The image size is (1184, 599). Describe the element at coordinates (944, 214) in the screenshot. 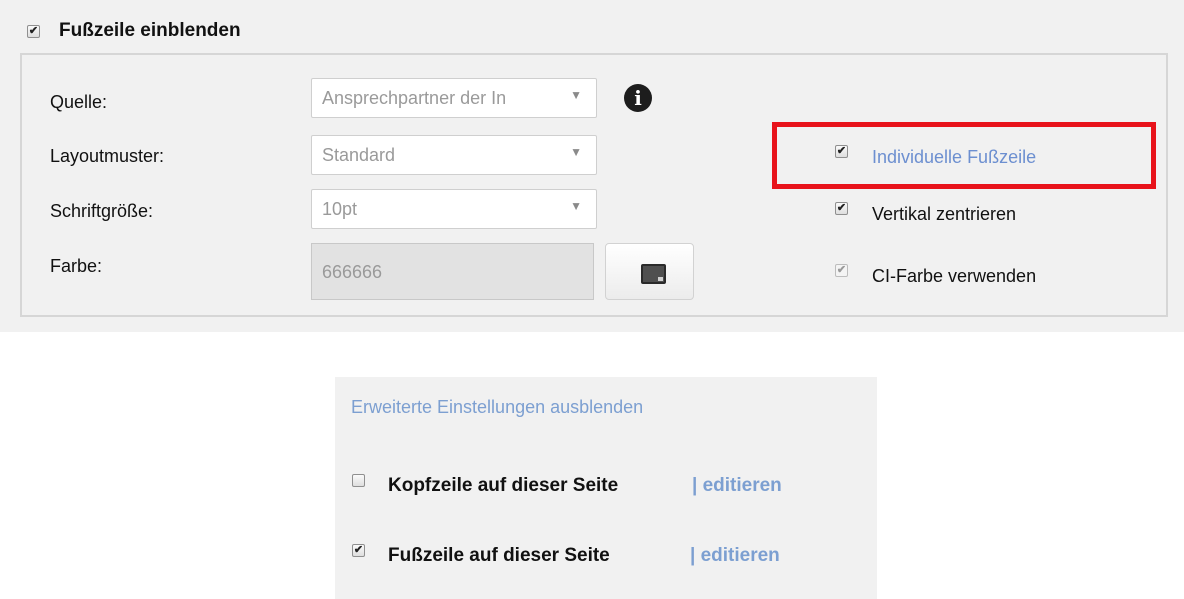

I see `vertical-center-label: Vertikal zentrieren` at that location.